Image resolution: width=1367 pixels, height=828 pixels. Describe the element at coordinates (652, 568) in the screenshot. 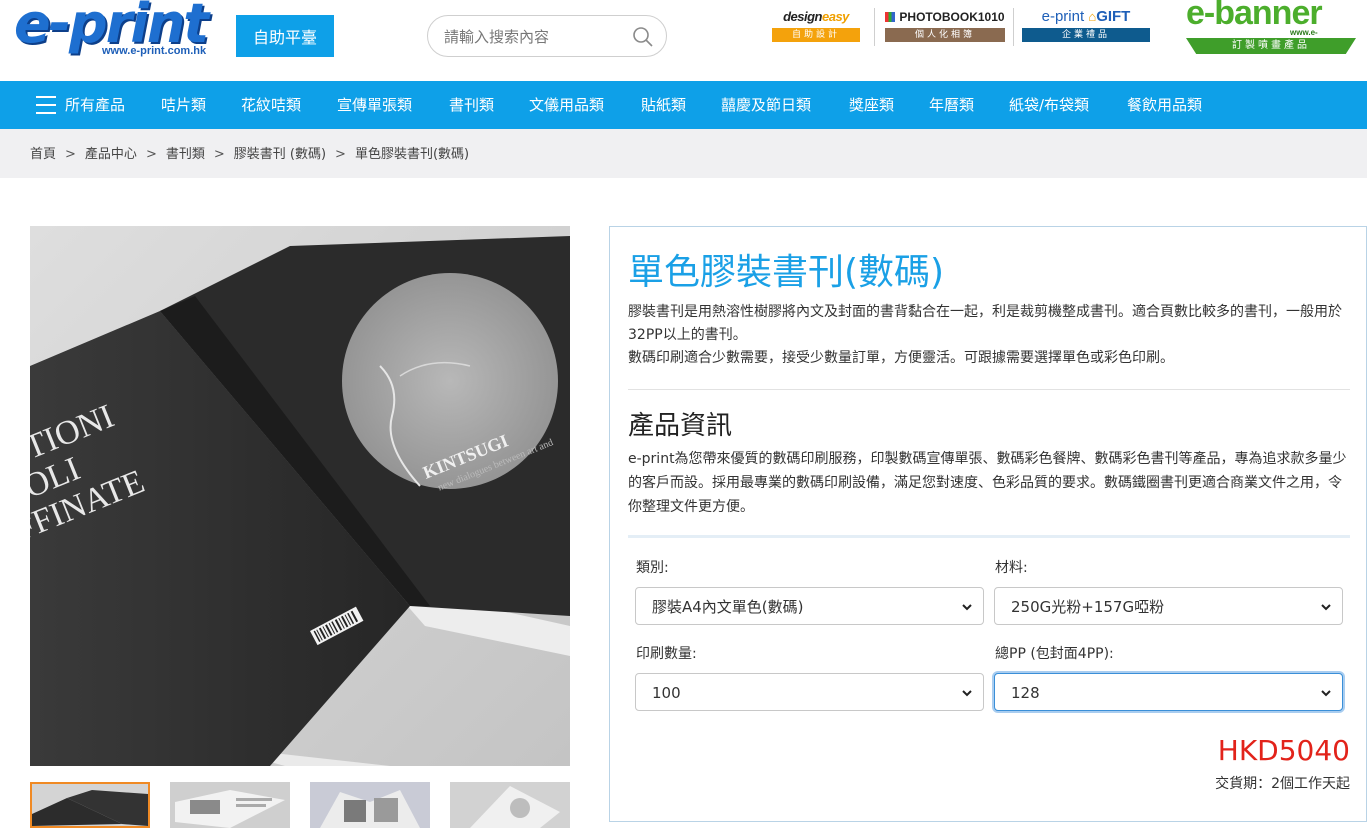

I see `type-label: 類別:` at that location.